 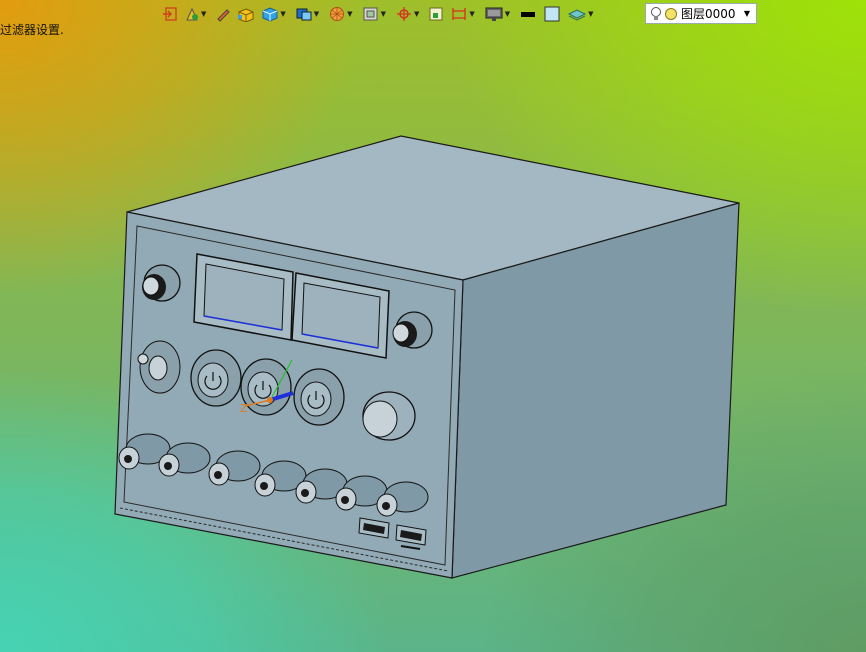 What do you see at coordinates (389, 416) in the screenshot?
I see `large-knob` at bounding box center [389, 416].